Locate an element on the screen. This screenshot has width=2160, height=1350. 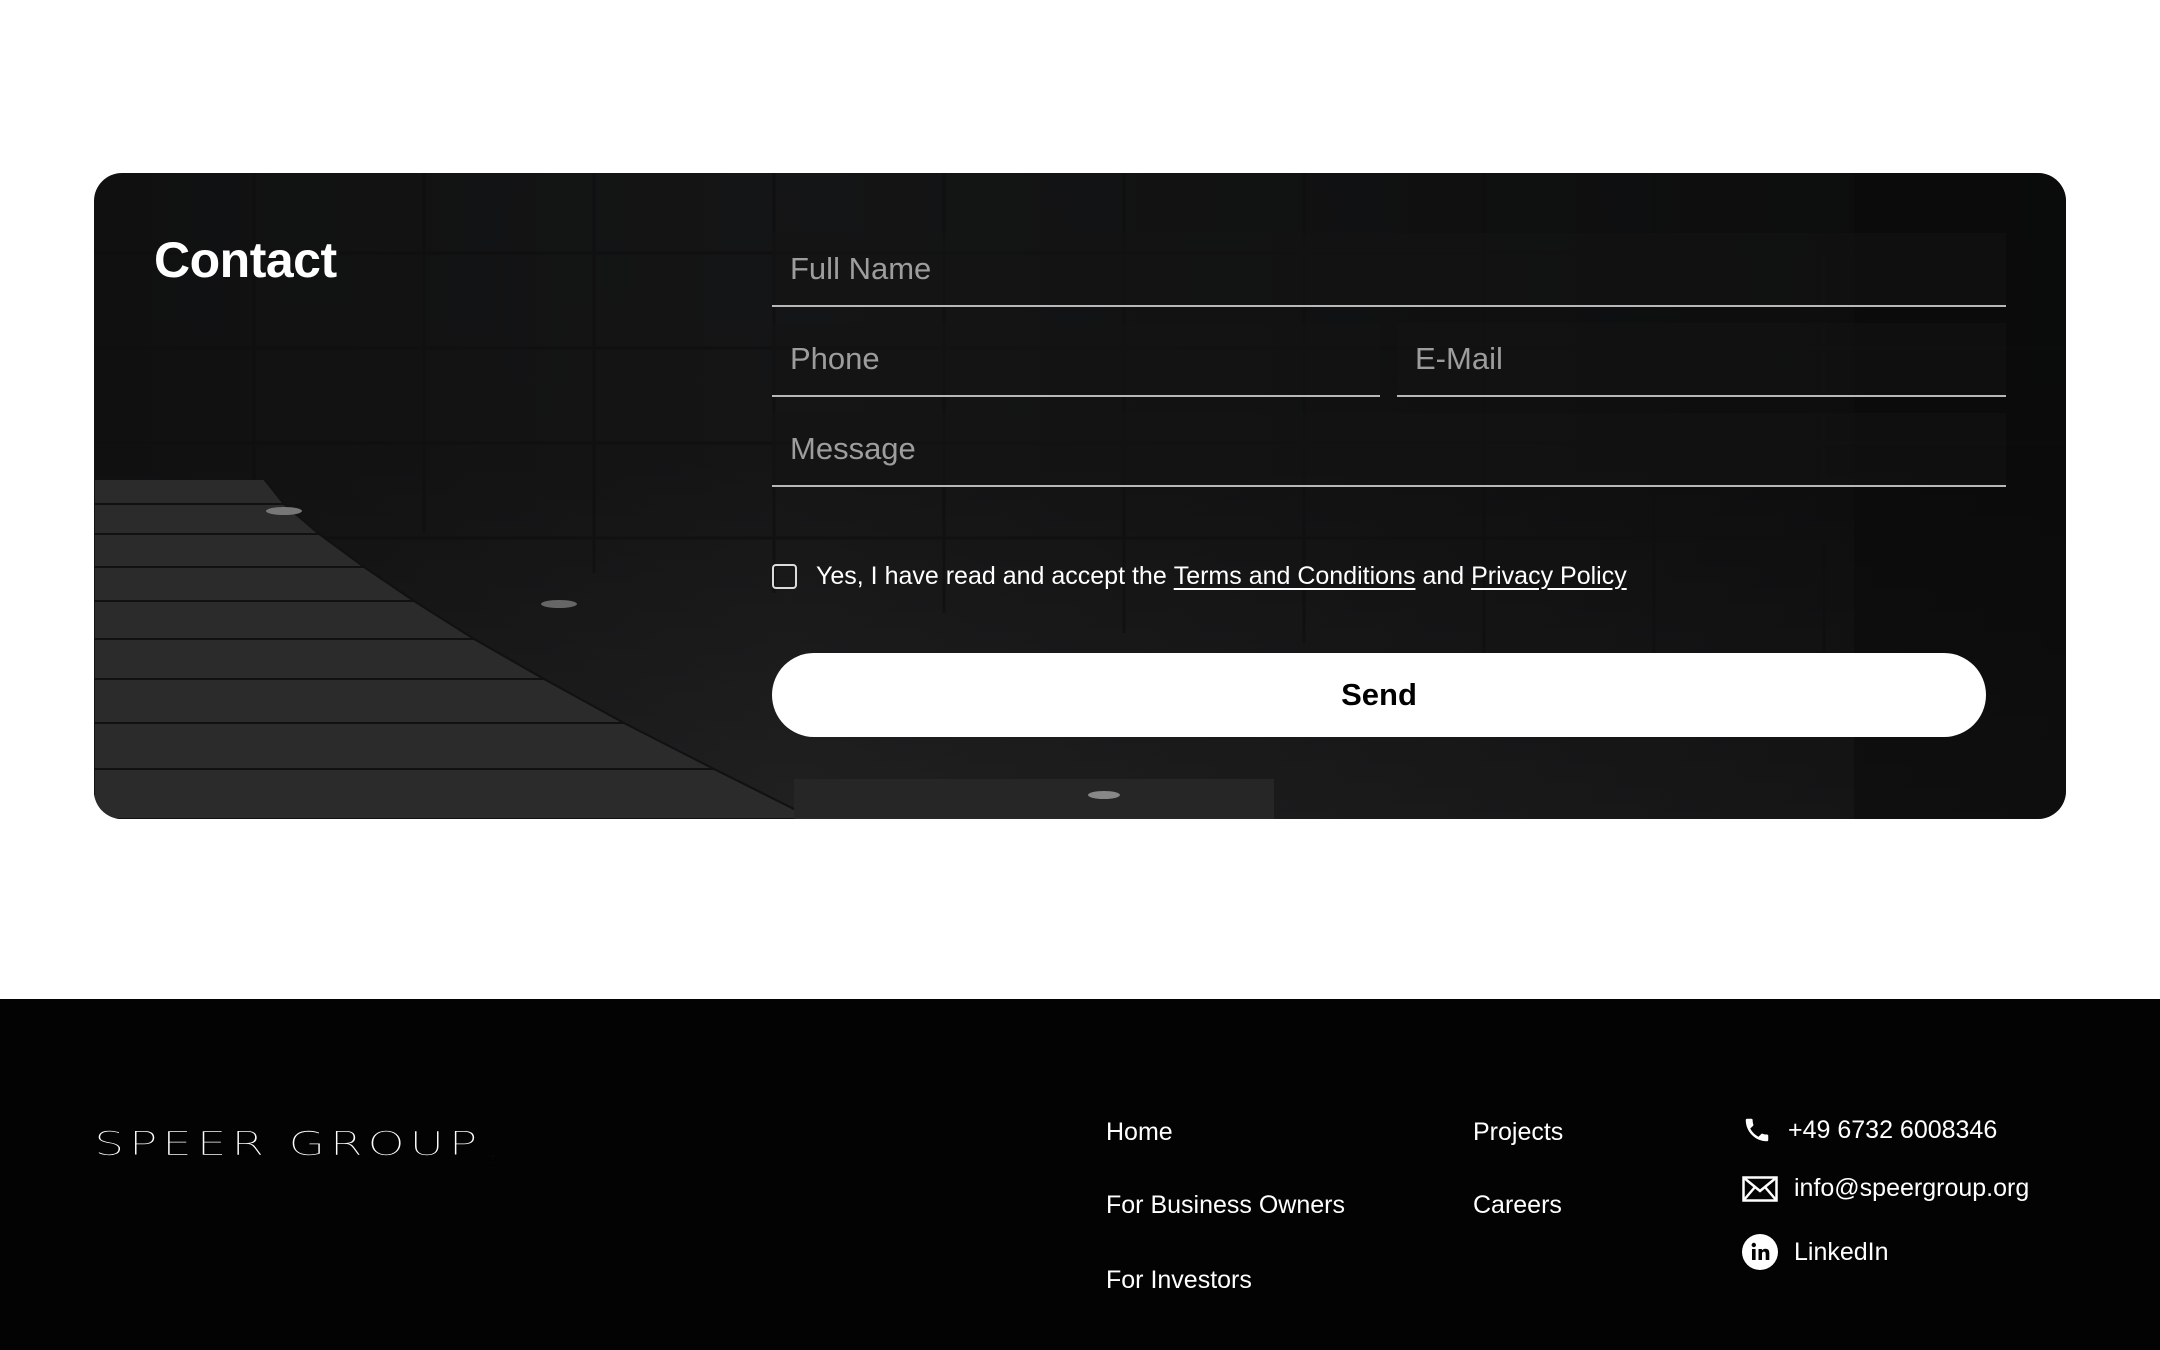
send-button: Send is located at coordinates (1379, 695).